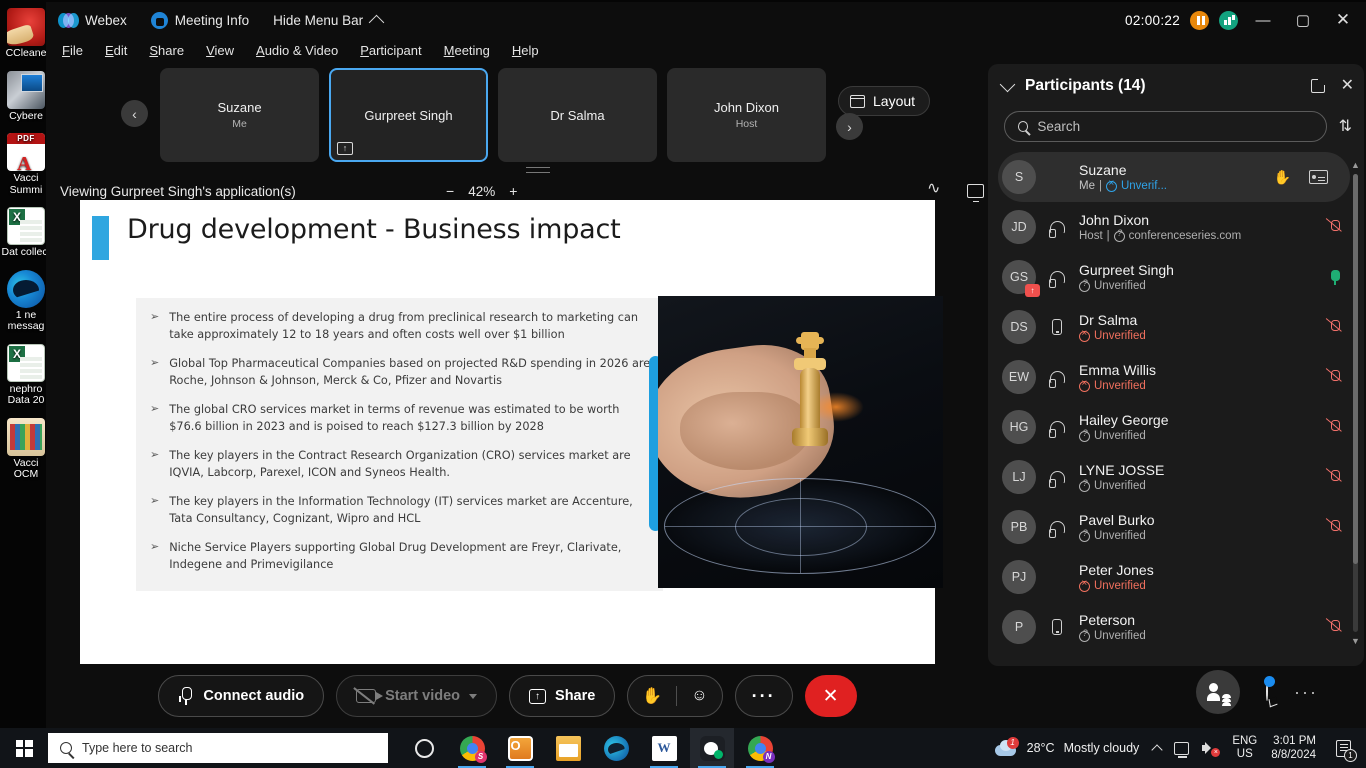 Image resolution: width=1366 pixels, height=768 pixels. I want to click on network-signal-icon, so click(1228, 20).